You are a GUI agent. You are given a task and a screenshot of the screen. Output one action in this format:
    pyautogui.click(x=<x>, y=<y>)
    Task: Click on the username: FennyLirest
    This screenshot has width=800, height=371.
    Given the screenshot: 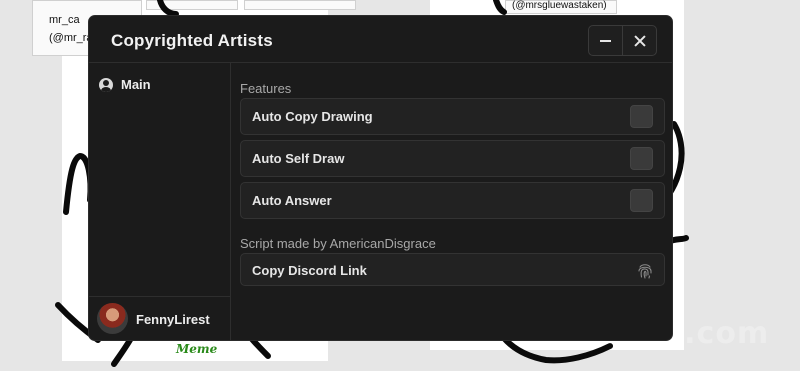 What is the action you would take?
    pyautogui.click(x=173, y=319)
    